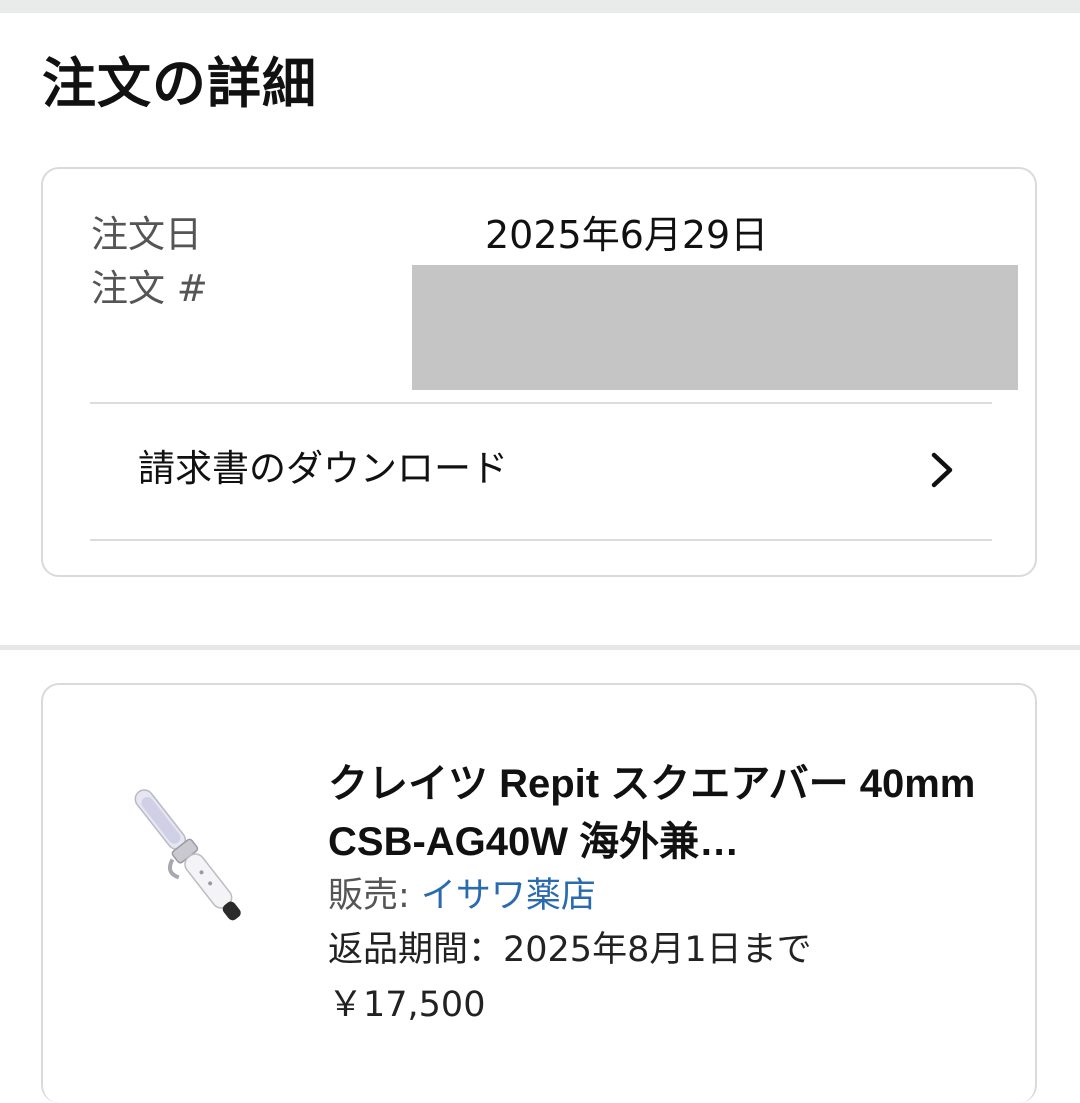  I want to click on return-period: 返品期間：2025年8月1日まで, so click(570, 950).